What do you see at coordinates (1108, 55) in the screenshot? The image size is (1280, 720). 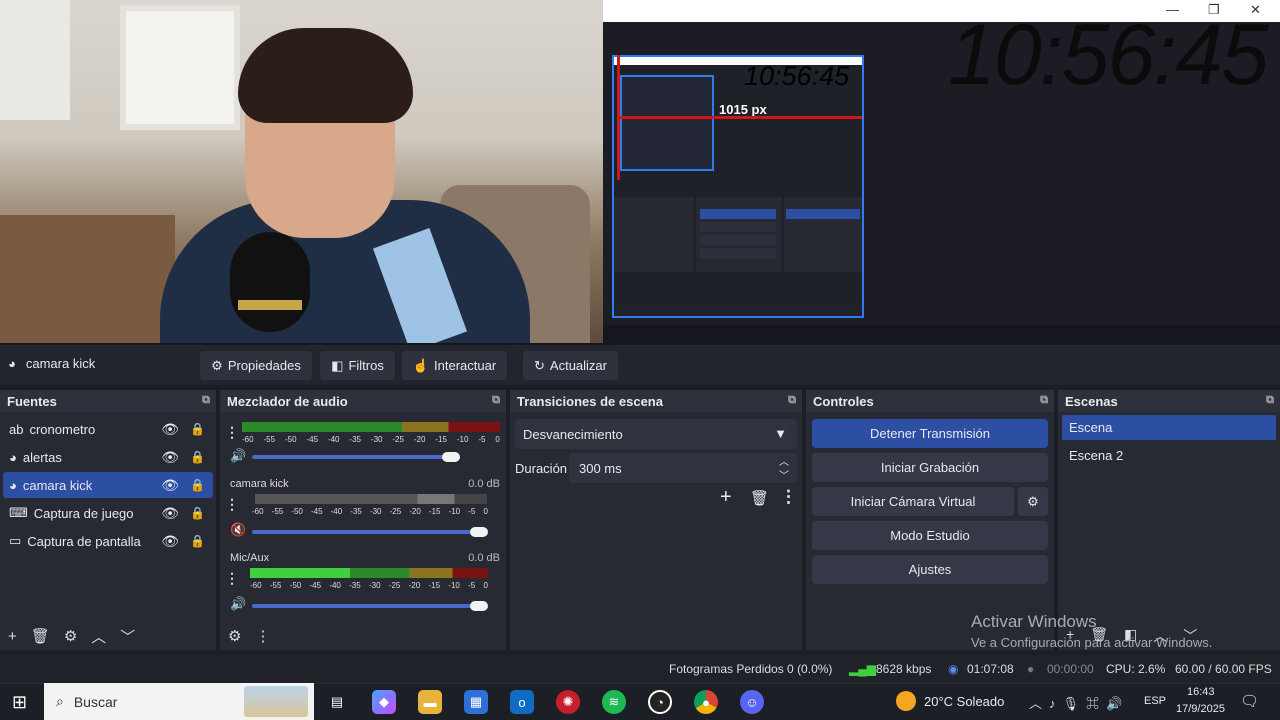 I see `cronometro-text: 10:56:45` at bounding box center [1108, 55].